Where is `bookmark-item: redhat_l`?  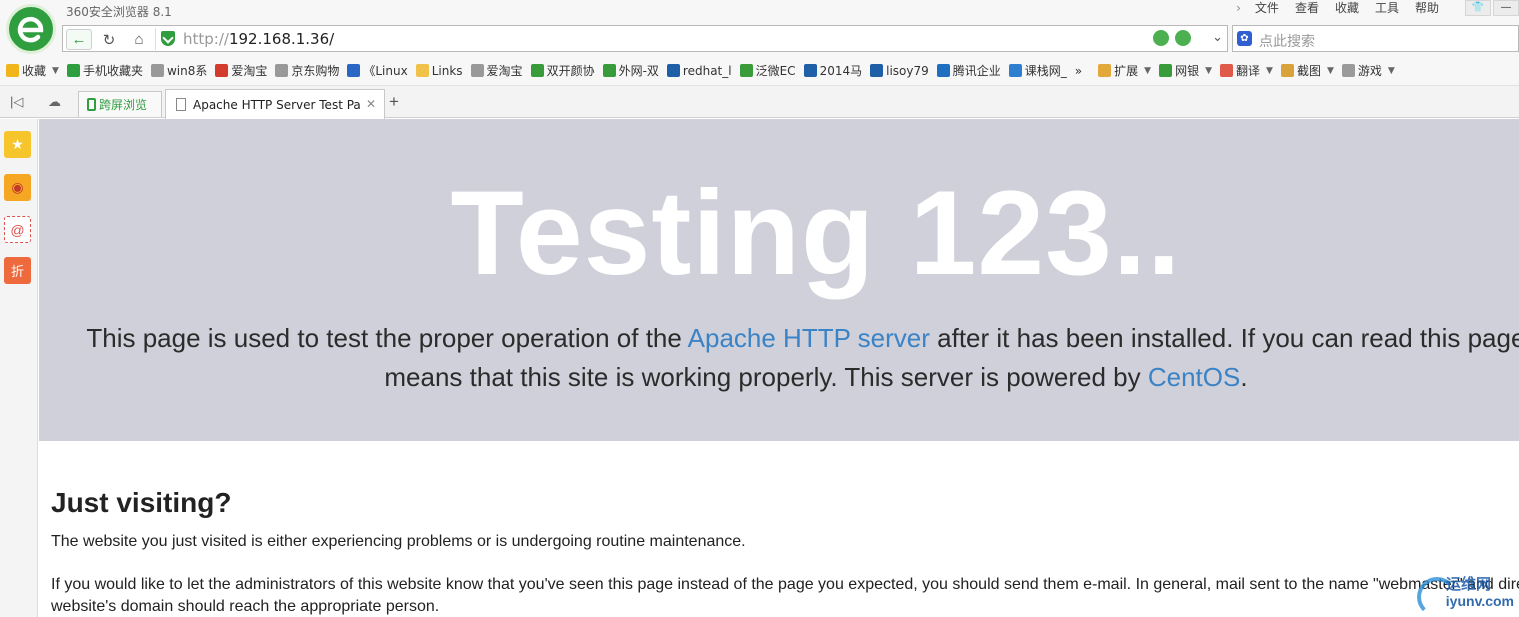 bookmark-item: redhat_l is located at coordinates (699, 70).